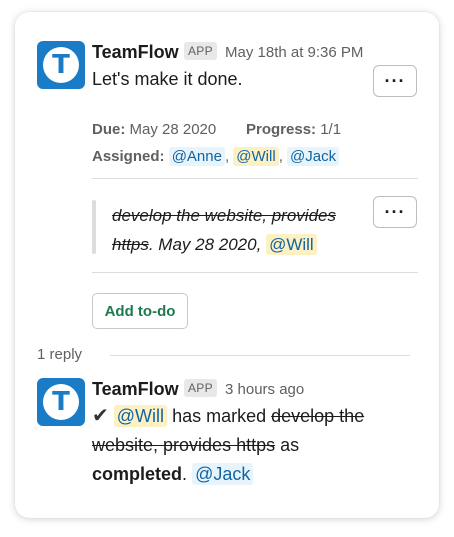  What do you see at coordinates (128, 156) in the screenshot?
I see `assigned-label: Assigned:` at bounding box center [128, 156].